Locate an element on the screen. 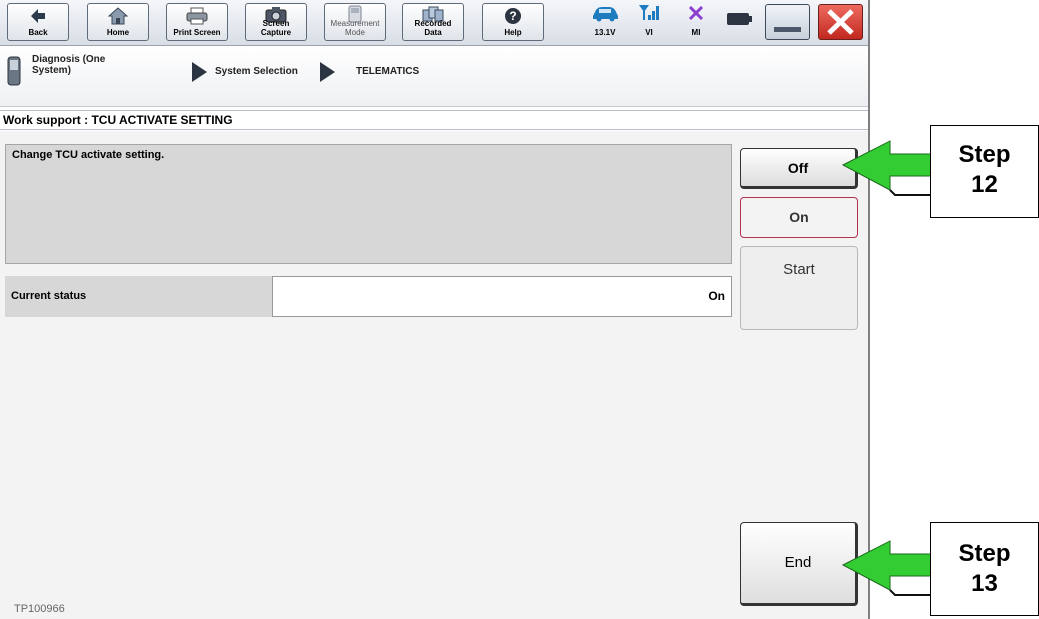 This screenshot has width=1039, height=619. breadcrumb-telematics: TELEMATICS is located at coordinates (388, 71).